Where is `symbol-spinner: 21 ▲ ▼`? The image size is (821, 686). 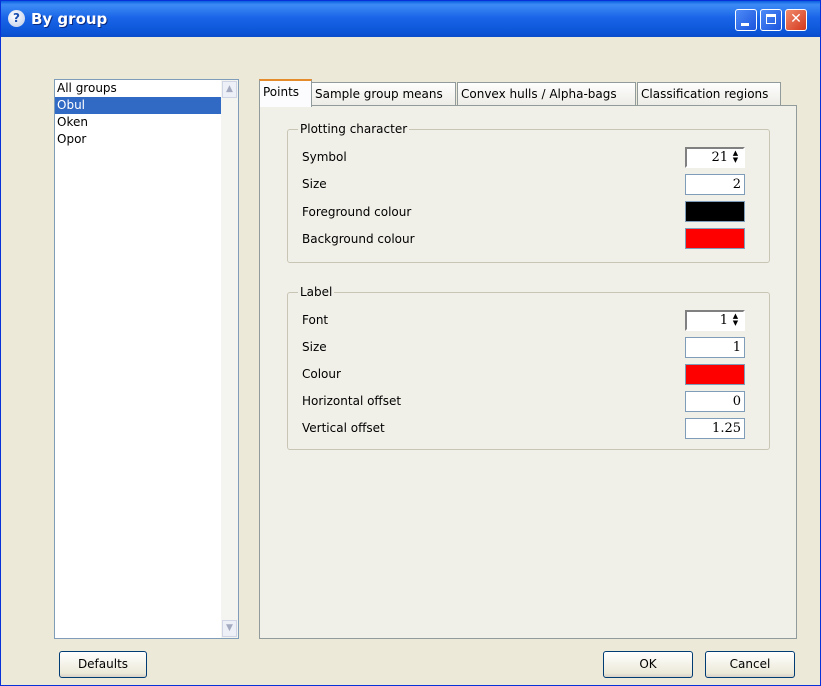 symbol-spinner: 21 ▲ ▼ is located at coordinates (715, 157).